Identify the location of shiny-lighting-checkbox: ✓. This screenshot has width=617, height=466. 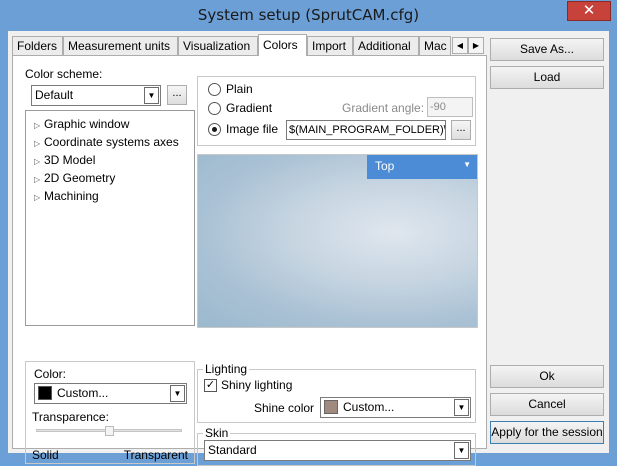
(210, 385).